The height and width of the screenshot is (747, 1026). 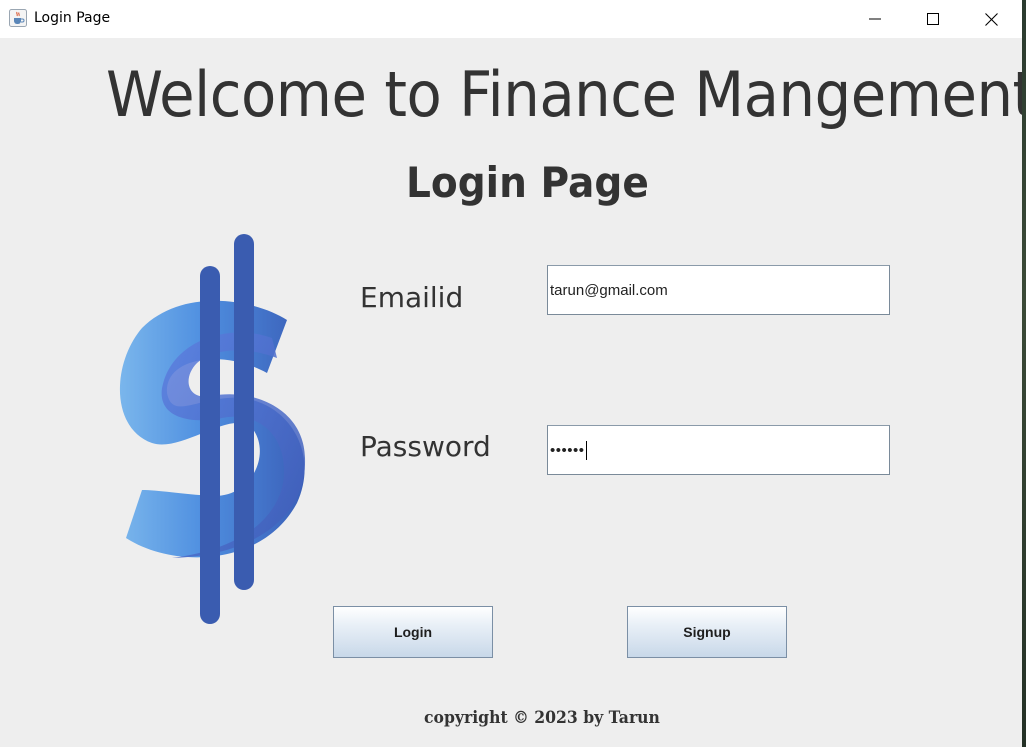 I want to click on email-field: tarun@gmail.com, so click(x=718, y=290).